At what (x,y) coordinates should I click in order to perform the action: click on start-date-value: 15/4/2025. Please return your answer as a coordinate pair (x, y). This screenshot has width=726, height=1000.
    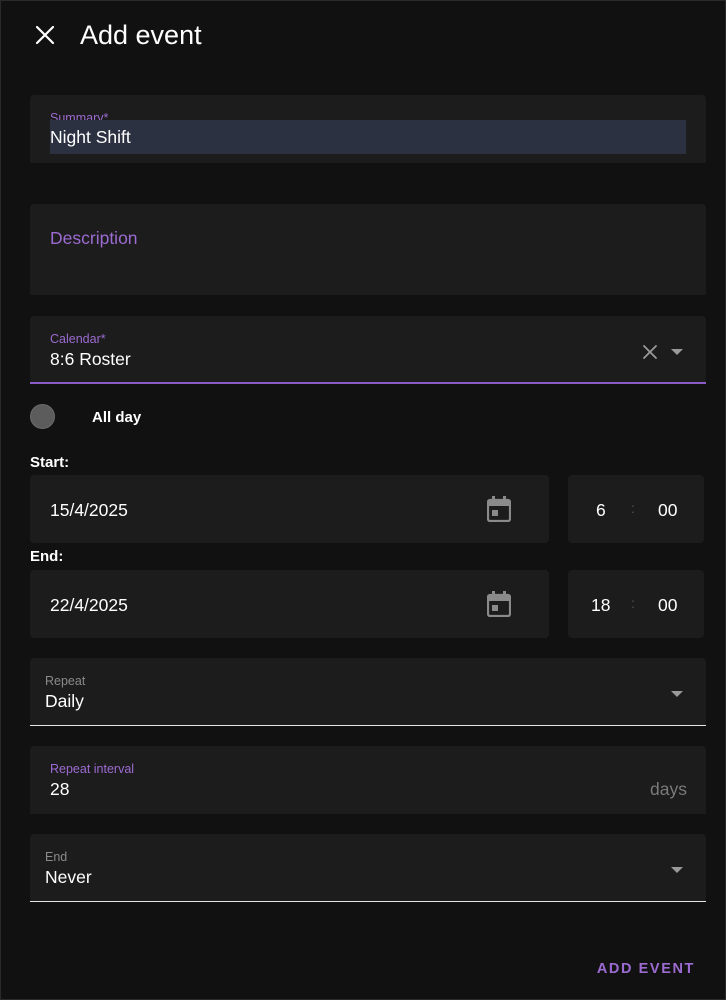
    Looking at the image, I should click on (89, 510).